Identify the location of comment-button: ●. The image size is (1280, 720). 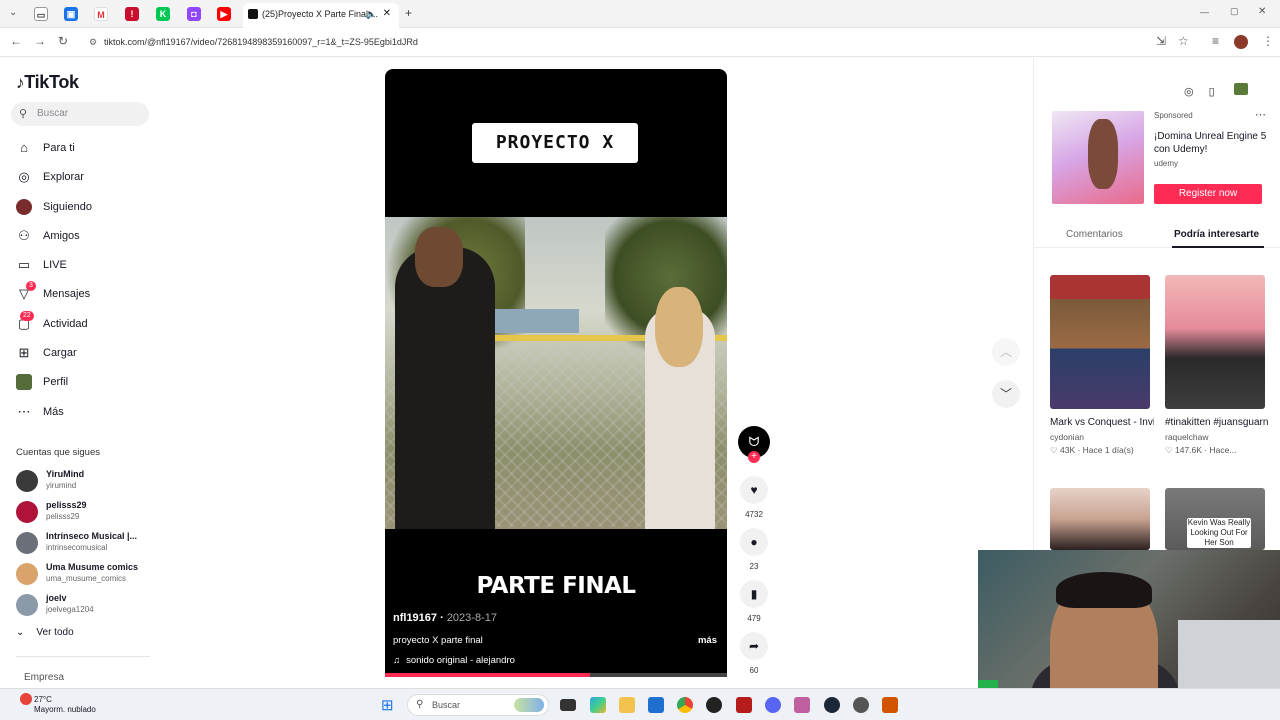
(754, 542).